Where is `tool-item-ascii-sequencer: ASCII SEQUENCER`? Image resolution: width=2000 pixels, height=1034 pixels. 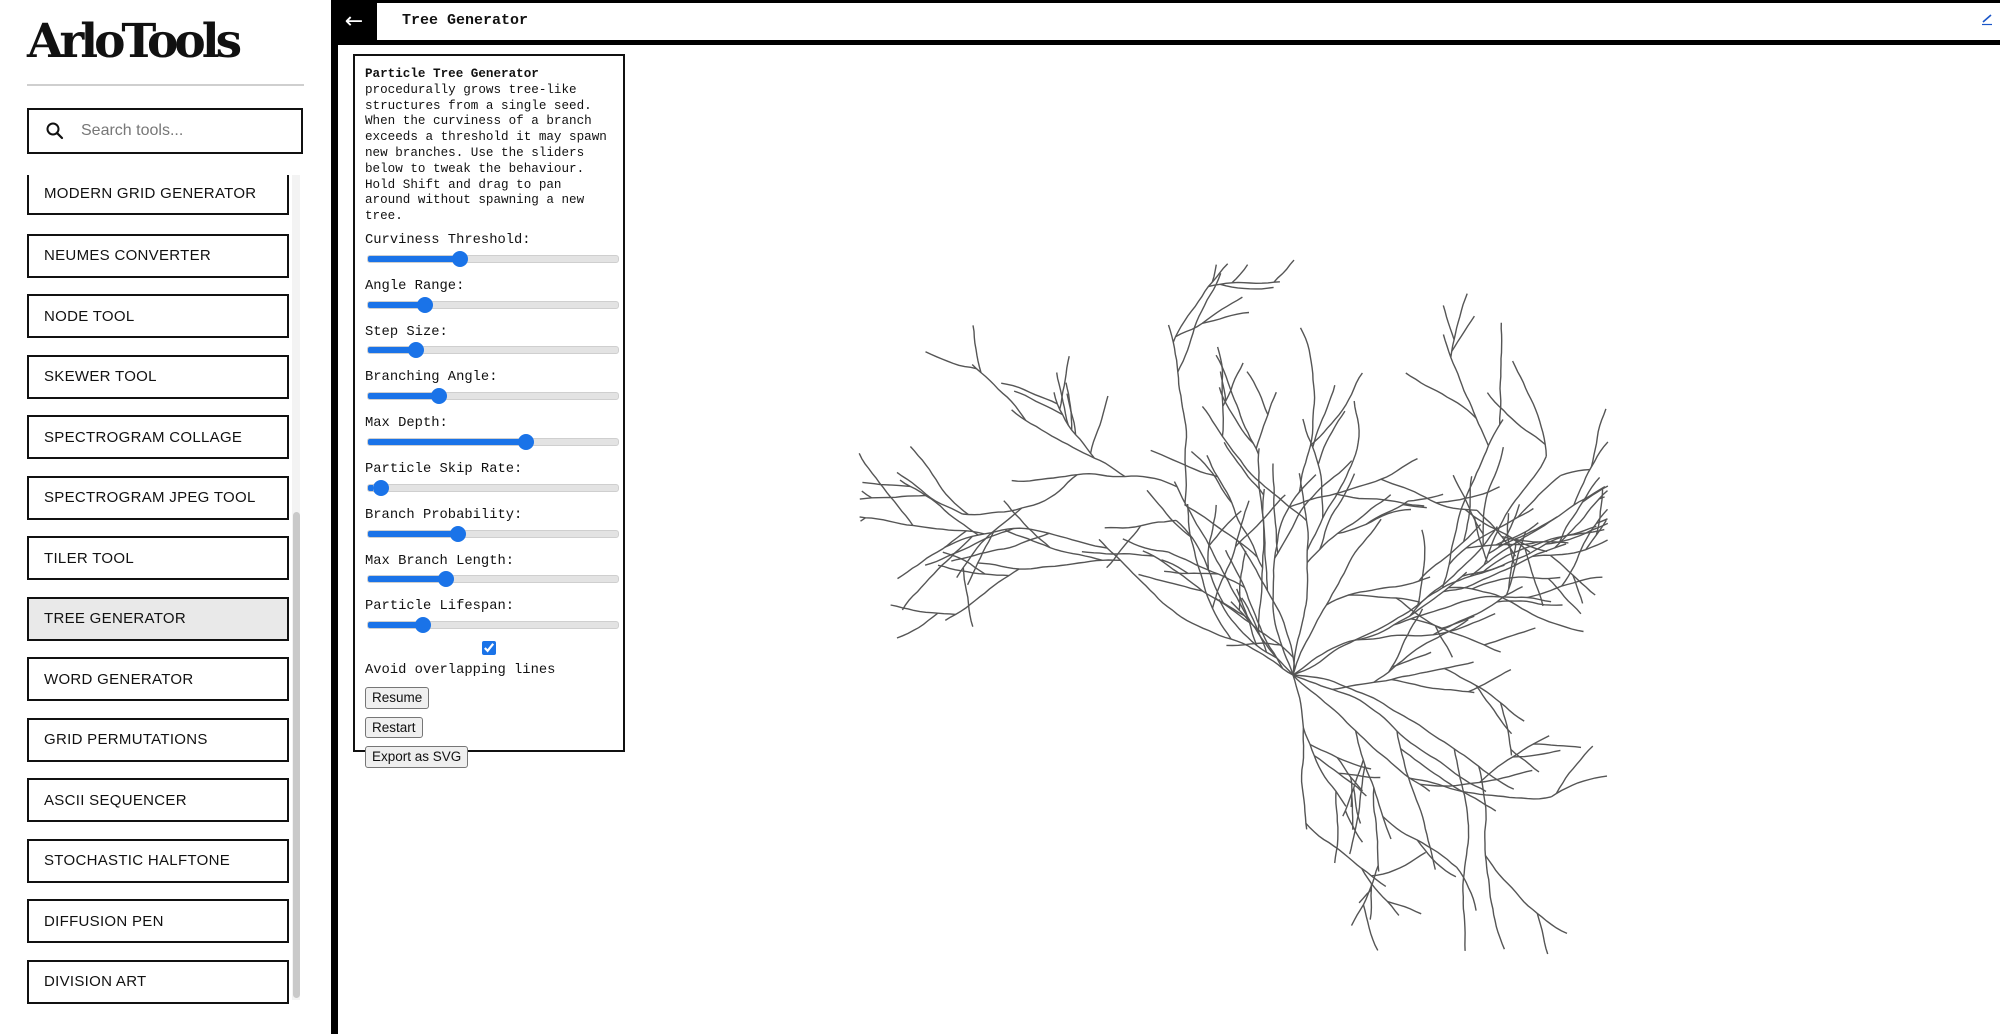 tool-item-ascii-sequencer: ASCII SEQUENCER is located at coordinates (158, 800).